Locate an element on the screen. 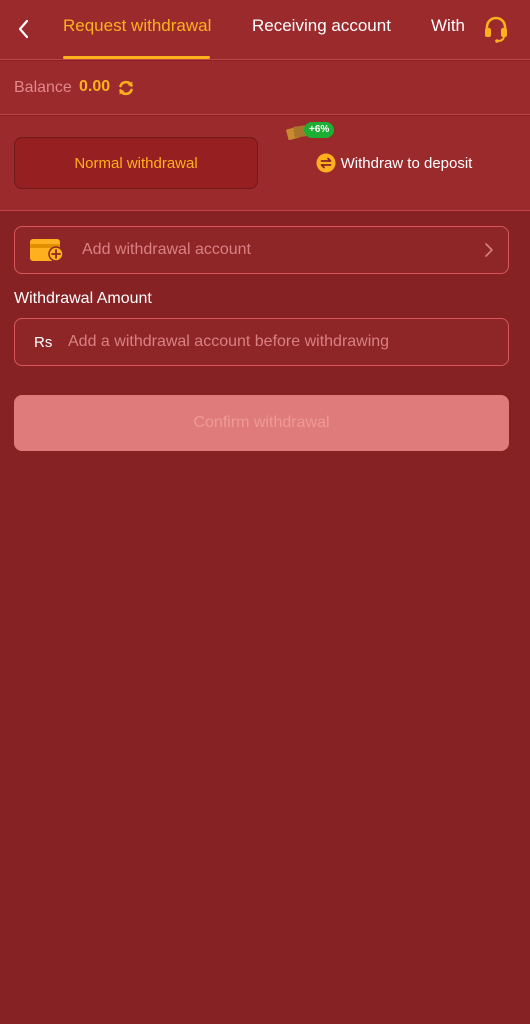 The image size is (530, 1024). chevron-left-icon is located at coordinates (23, 29).